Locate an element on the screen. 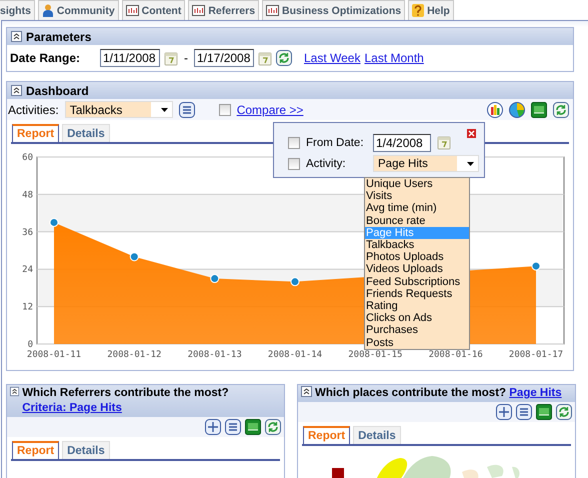 This screenshot has height=478, width=588. section-title: Parameters is located at coordinates (59, 37).